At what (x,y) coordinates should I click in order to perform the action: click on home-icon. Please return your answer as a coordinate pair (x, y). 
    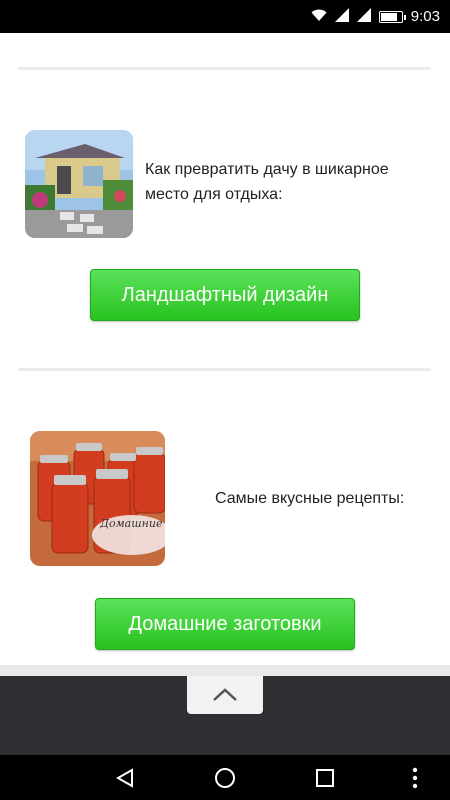
    Looking at the image, I should click on (225, 777).